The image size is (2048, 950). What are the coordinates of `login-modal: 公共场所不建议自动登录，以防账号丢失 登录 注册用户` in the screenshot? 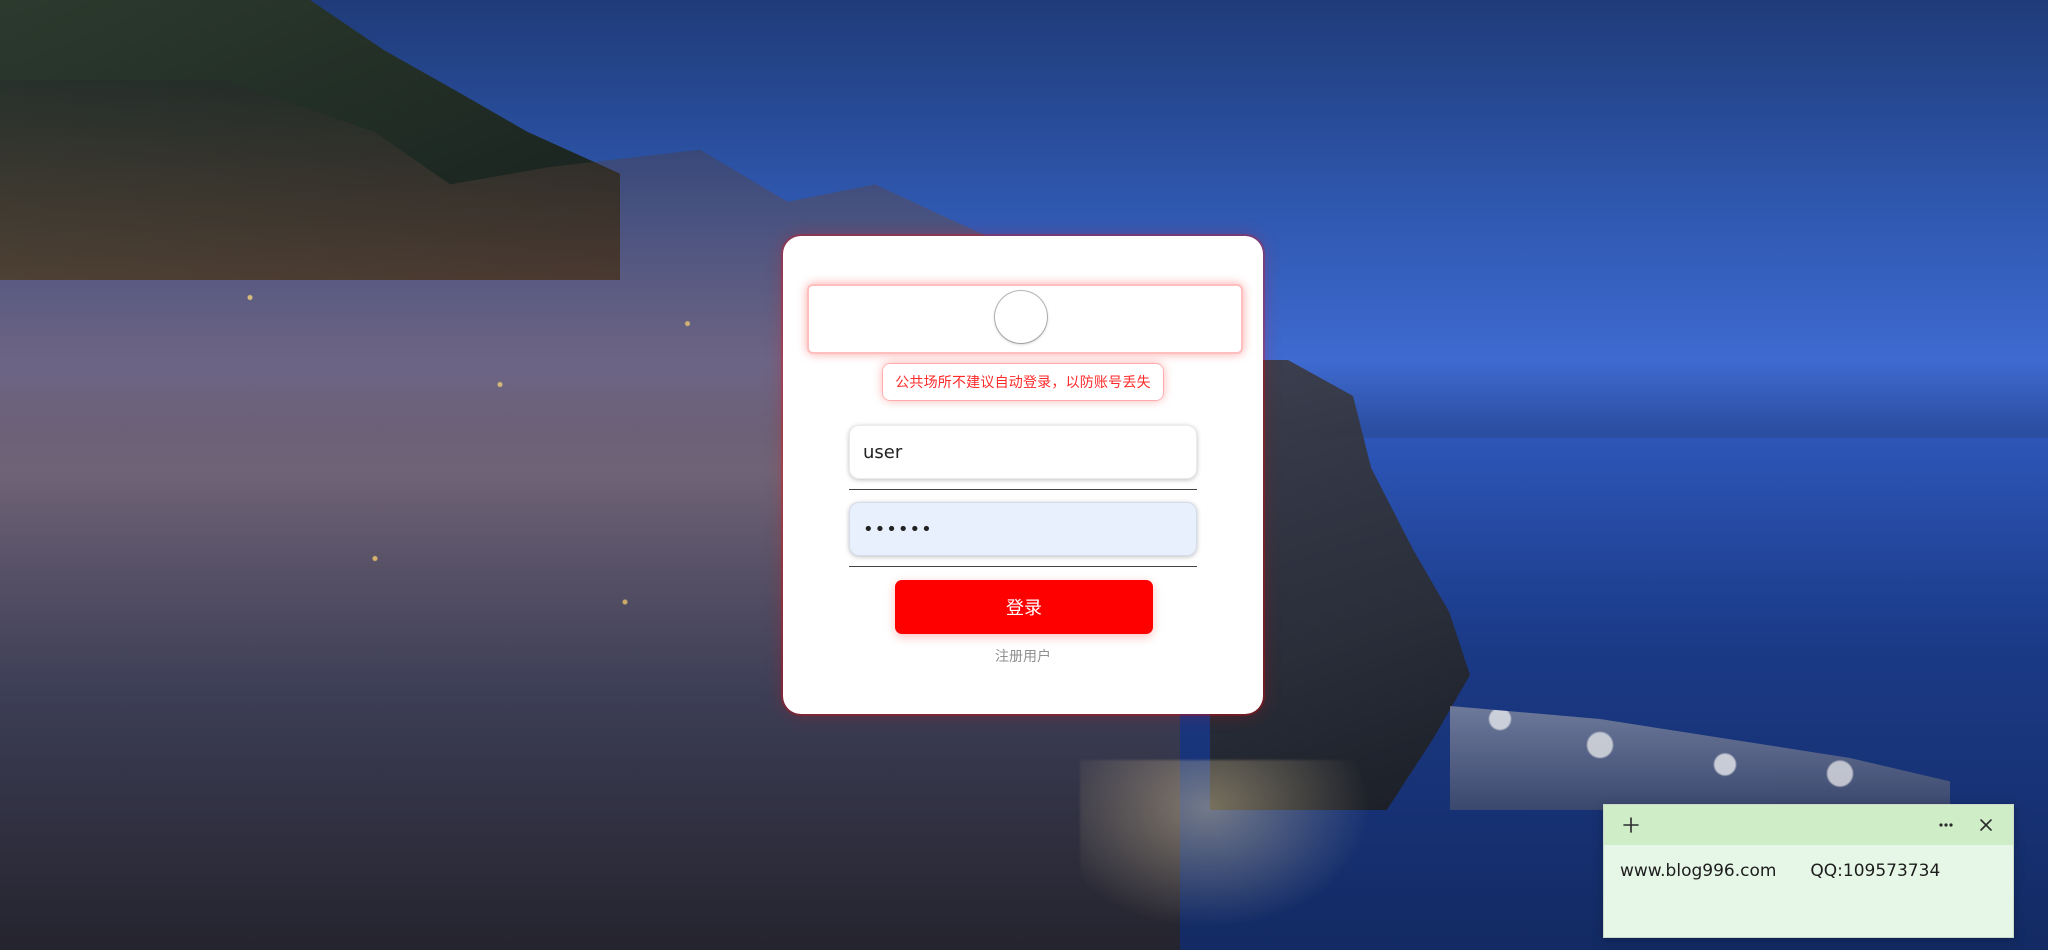 It's located at (1023, 475).